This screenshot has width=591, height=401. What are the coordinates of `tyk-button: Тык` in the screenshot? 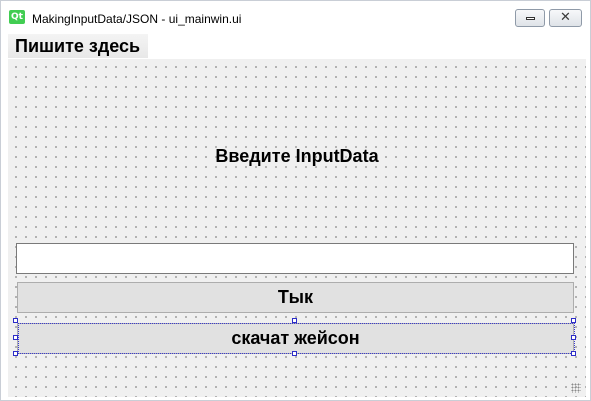 It's located at (295, 297).